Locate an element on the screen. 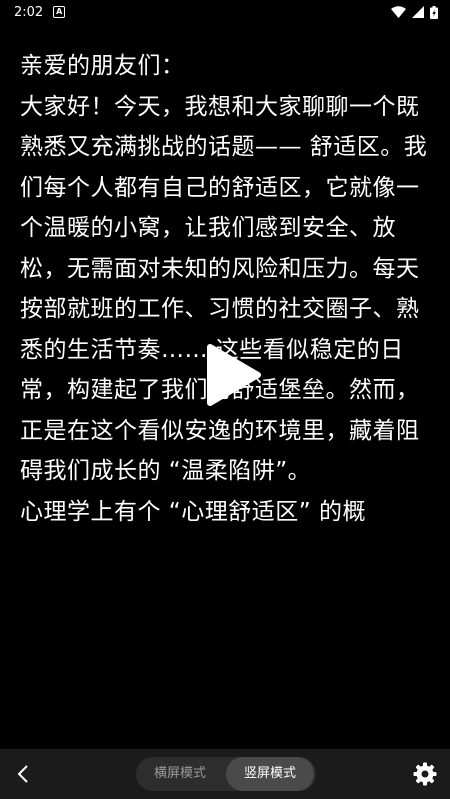  battery-icon is located at coordinates (434, 12).